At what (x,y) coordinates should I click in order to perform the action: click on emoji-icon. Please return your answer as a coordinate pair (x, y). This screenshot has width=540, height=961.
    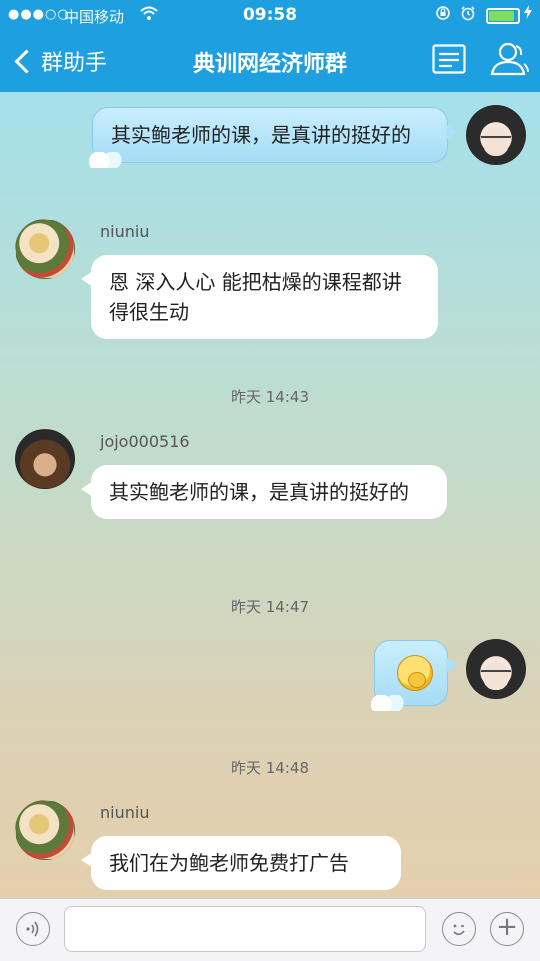
    Looking at the image, I should click on (459, 930).